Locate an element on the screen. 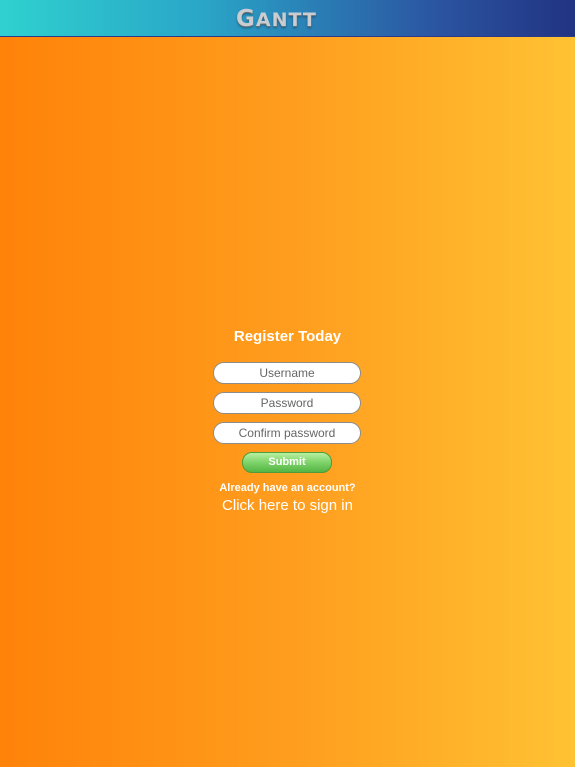  username-input is located at coordinates (287, 373).